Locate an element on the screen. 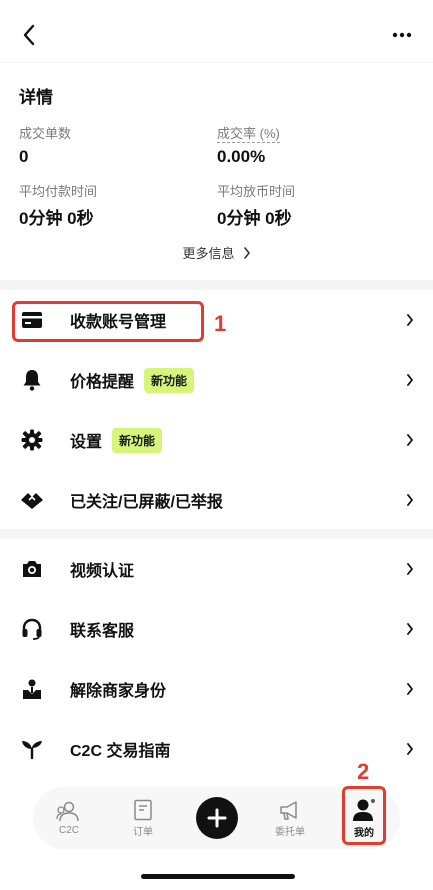  headset-icon is located at coordinates (32, 629).